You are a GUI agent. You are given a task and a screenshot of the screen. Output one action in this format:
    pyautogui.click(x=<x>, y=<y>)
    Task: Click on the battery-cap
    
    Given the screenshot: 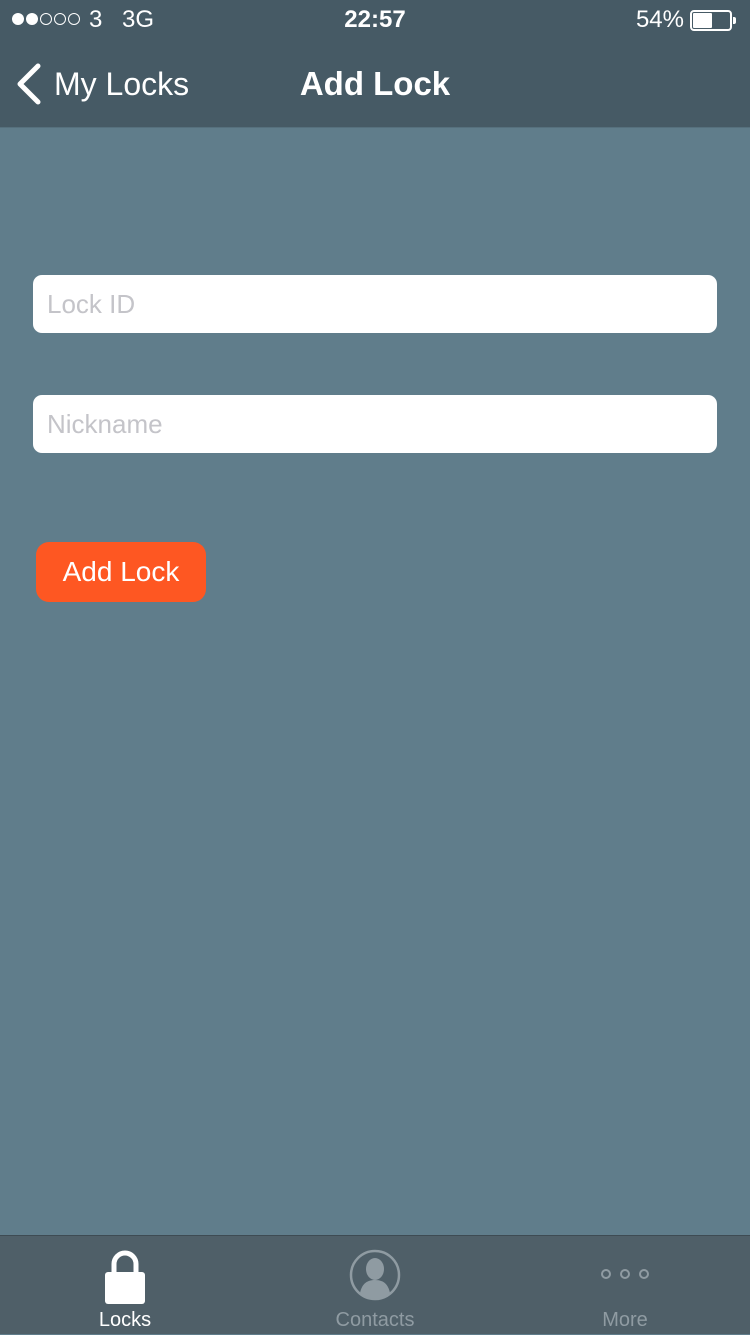 What is the action you would take?
    pyautogui.click(x=734, y=20)
    